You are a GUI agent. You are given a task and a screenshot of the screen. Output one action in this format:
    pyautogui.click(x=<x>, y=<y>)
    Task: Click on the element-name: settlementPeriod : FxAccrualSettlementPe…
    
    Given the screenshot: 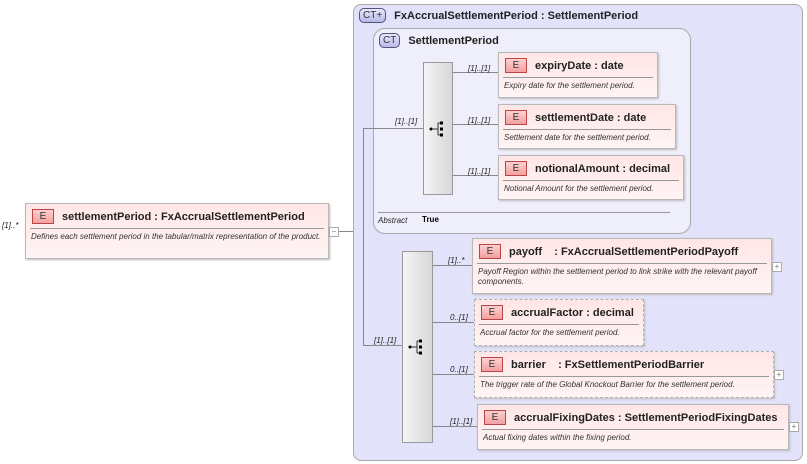 What is the action you would take?
    pyautogui.click(x=183, y=216)
    